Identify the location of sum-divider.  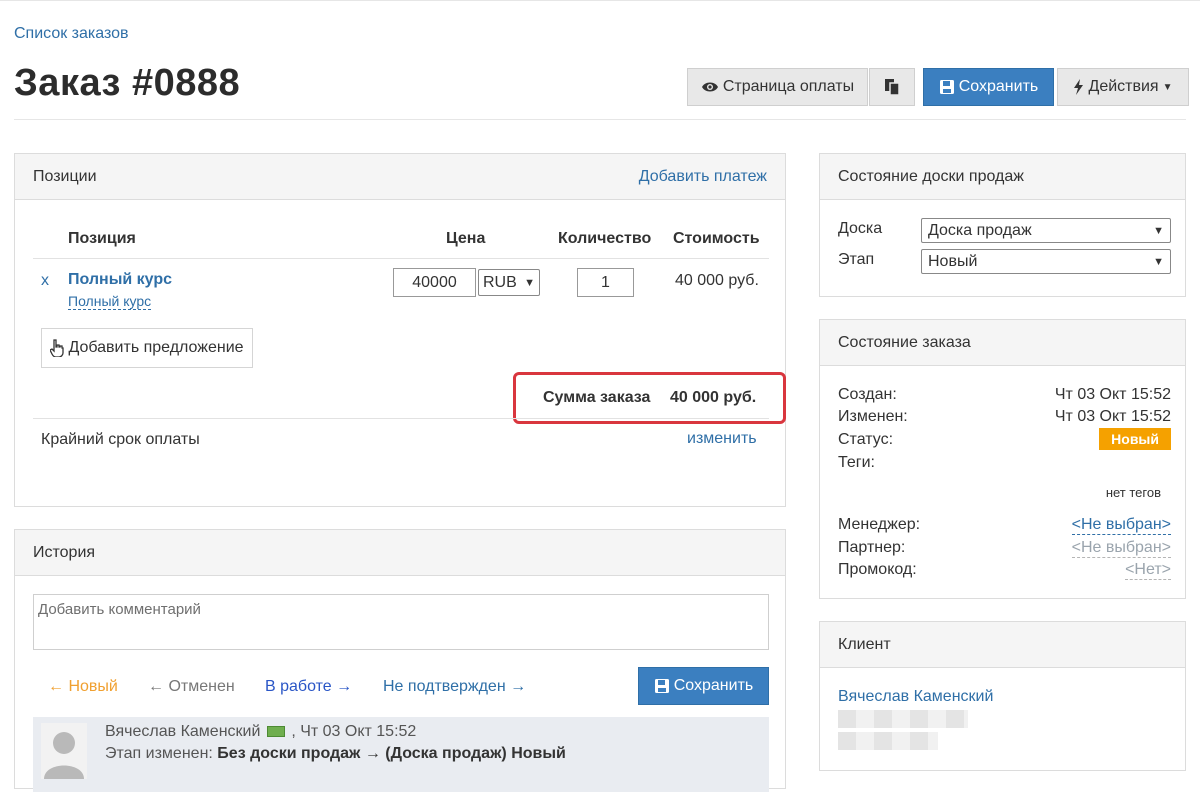
(401, 418).